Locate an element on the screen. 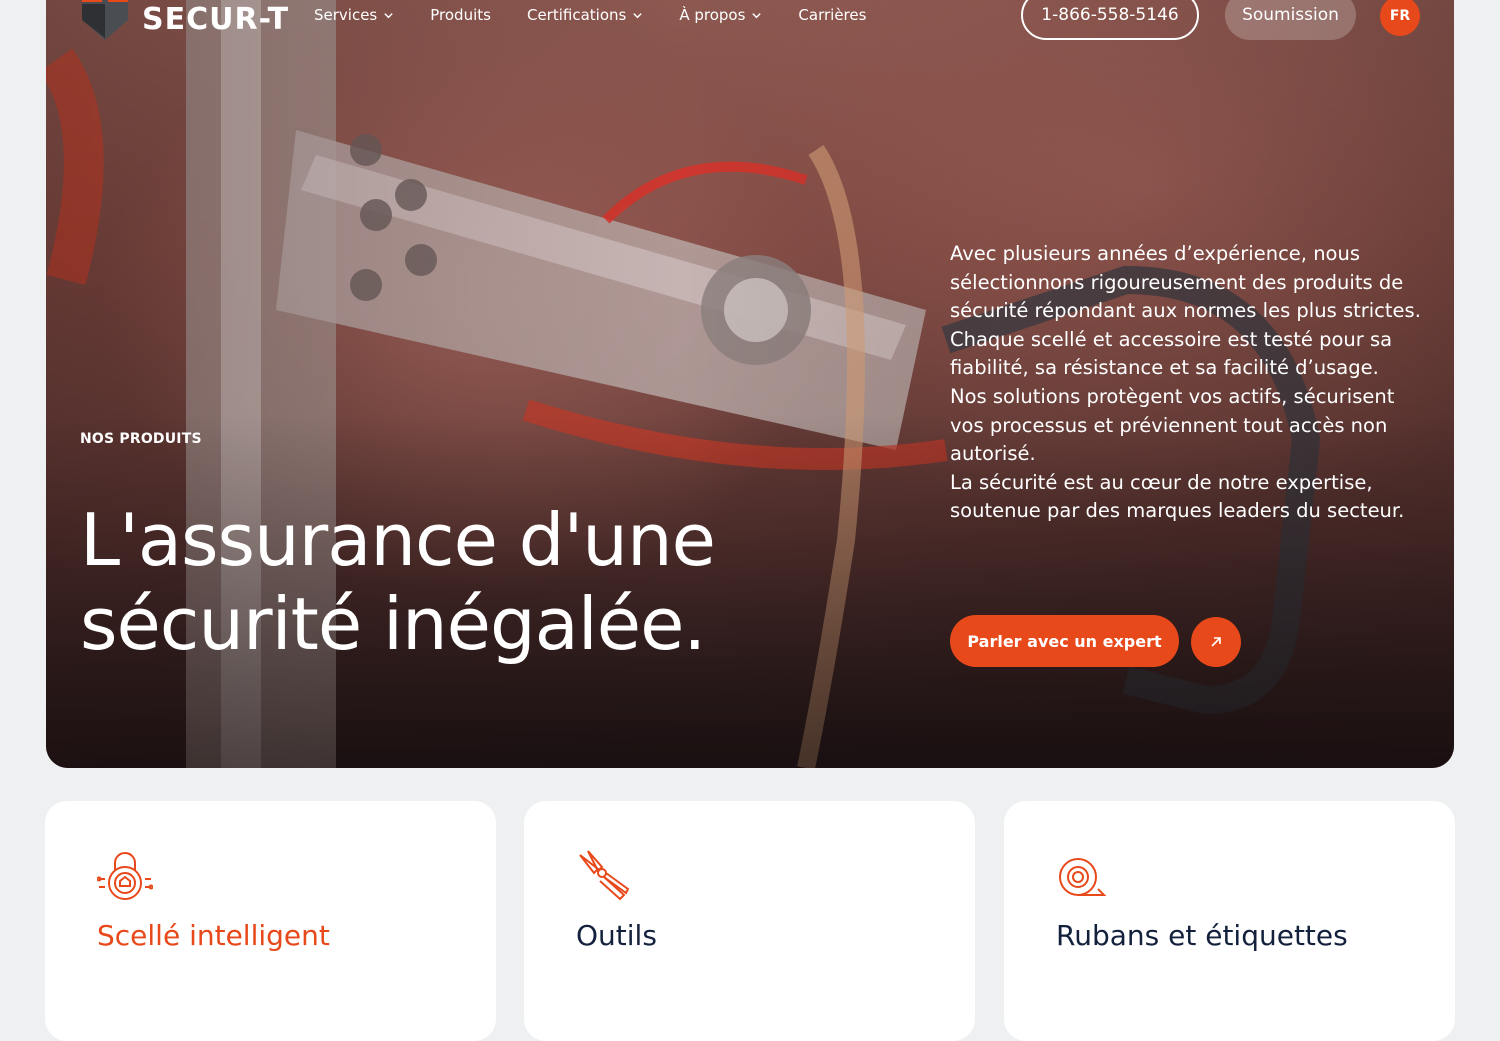  talk-to-expert-button: Parler avec un expert is located at coordinates (1064, 641).